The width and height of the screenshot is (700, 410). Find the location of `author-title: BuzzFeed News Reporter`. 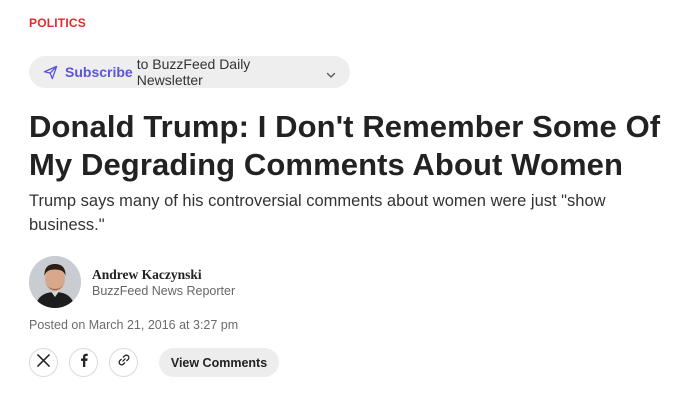

author-title: BuzzFeed News Reporter is located at coordinates (164, 290).